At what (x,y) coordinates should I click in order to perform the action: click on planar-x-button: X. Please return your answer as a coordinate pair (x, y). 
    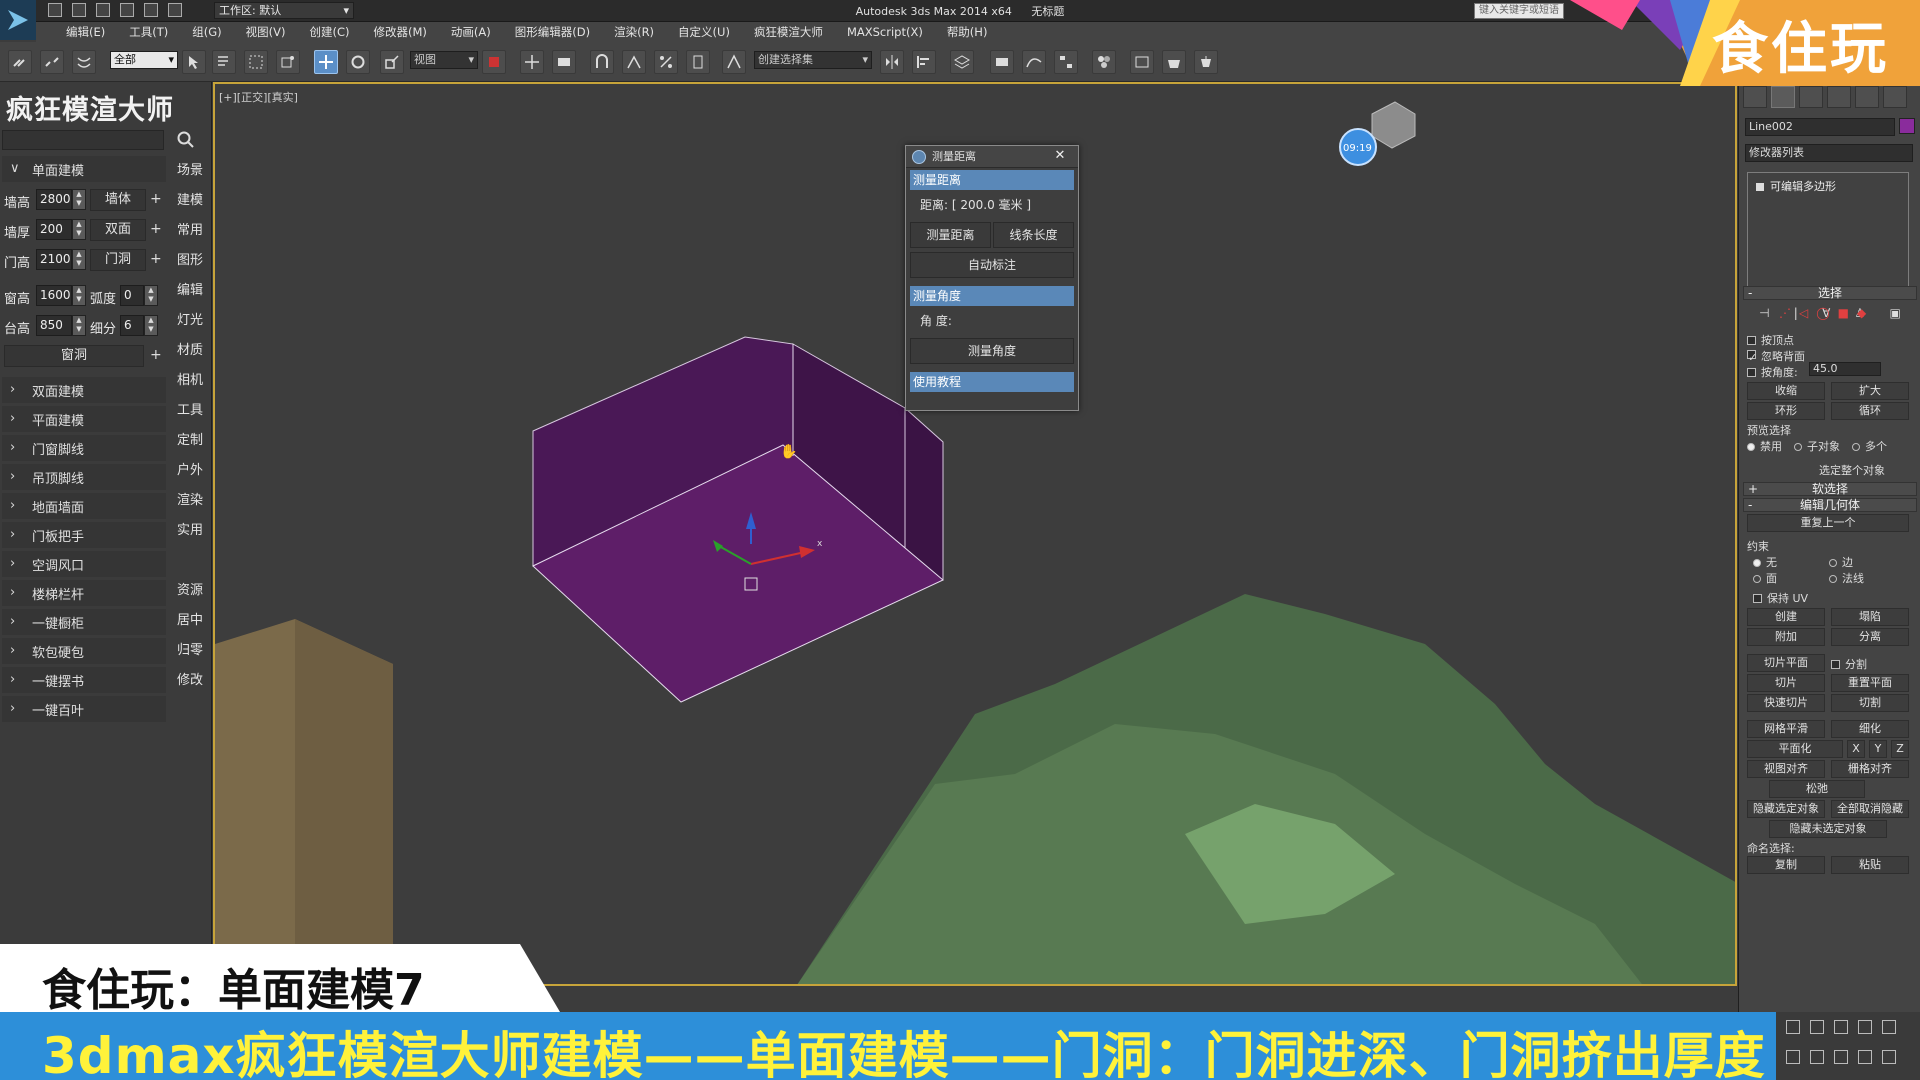
    Looking at the image, I should click on (1856, 749).